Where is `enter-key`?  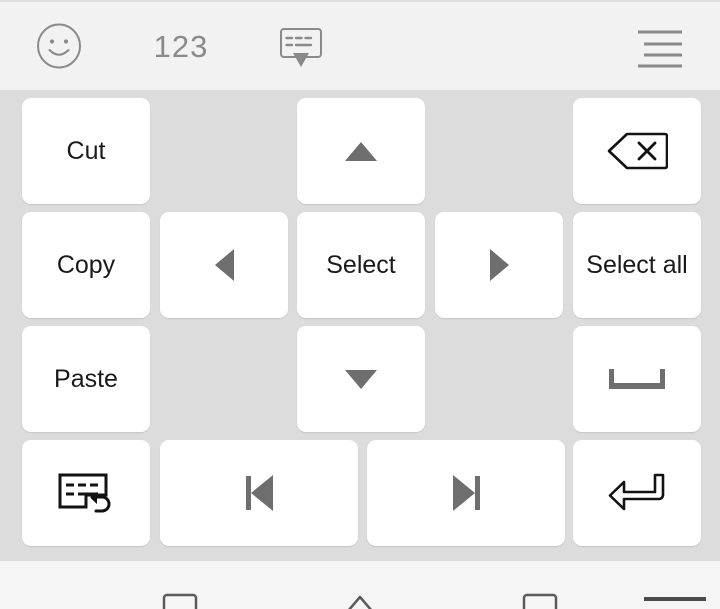
enter-key is located at coordinates (637, 493).